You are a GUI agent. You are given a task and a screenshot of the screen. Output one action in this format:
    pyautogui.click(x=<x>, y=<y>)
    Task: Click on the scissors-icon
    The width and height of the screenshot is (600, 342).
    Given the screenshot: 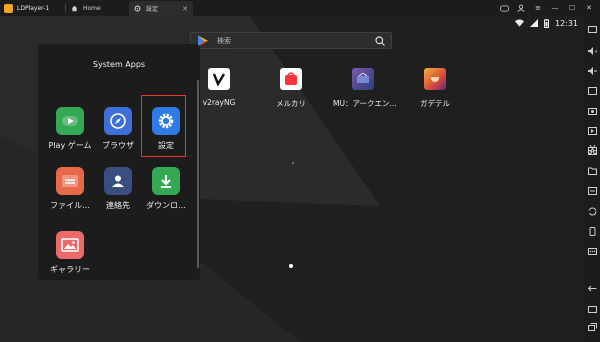 What is the action you would take?
    pyautogui.click(x=592, y=149)
    